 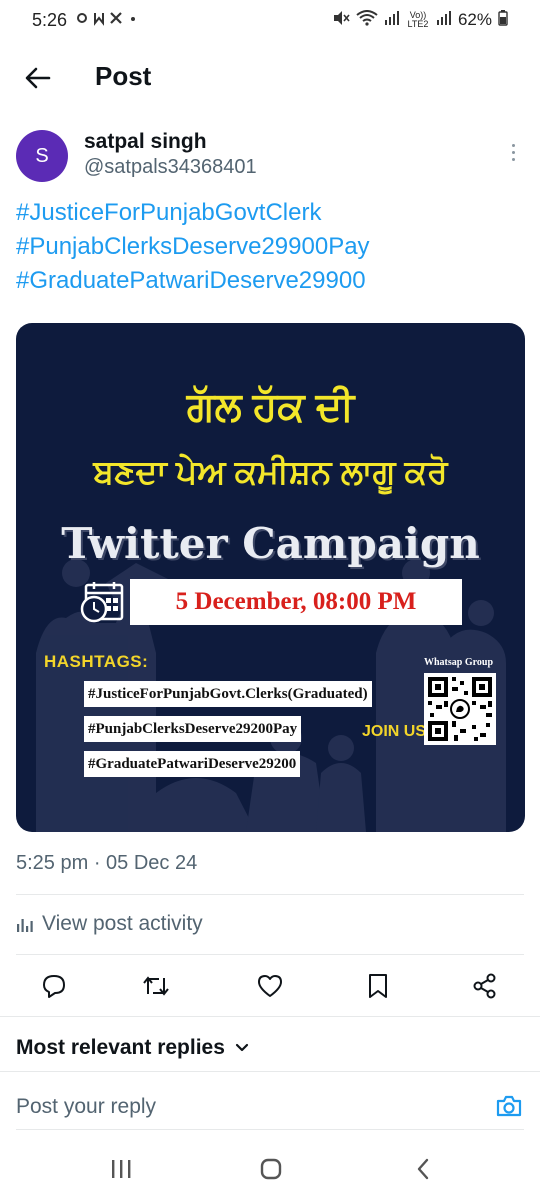 What do you see at coordinates (459, 662) in the screenshot?
I see `whatsapp-group-label: Whatsap Group` at bounding box center [459, 662].